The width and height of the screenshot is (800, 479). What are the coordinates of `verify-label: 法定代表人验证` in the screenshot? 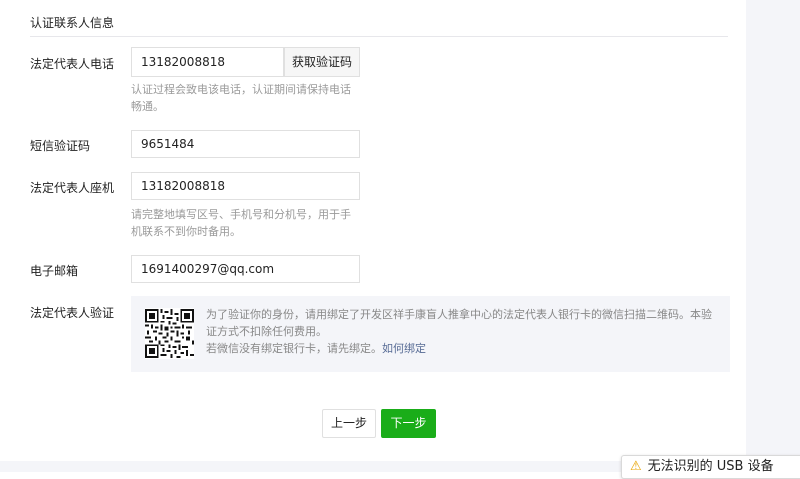 It's located at (72, 313).